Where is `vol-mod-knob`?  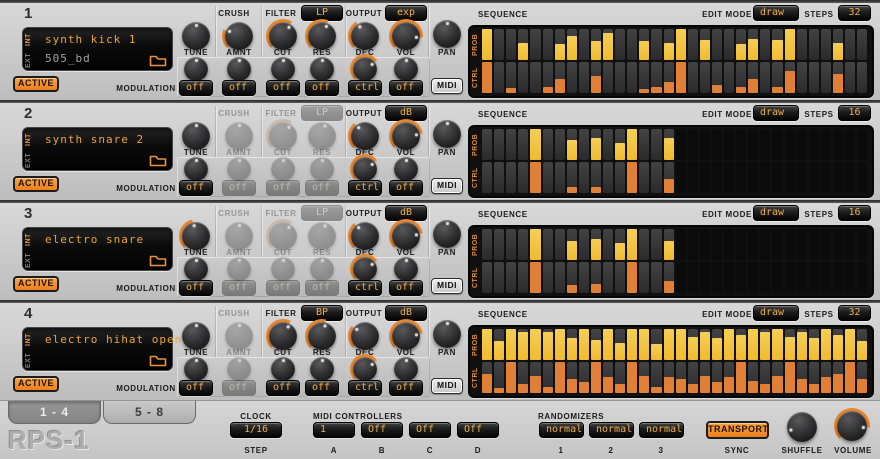
vol-mod-knob is located at coordinates (406, 269).